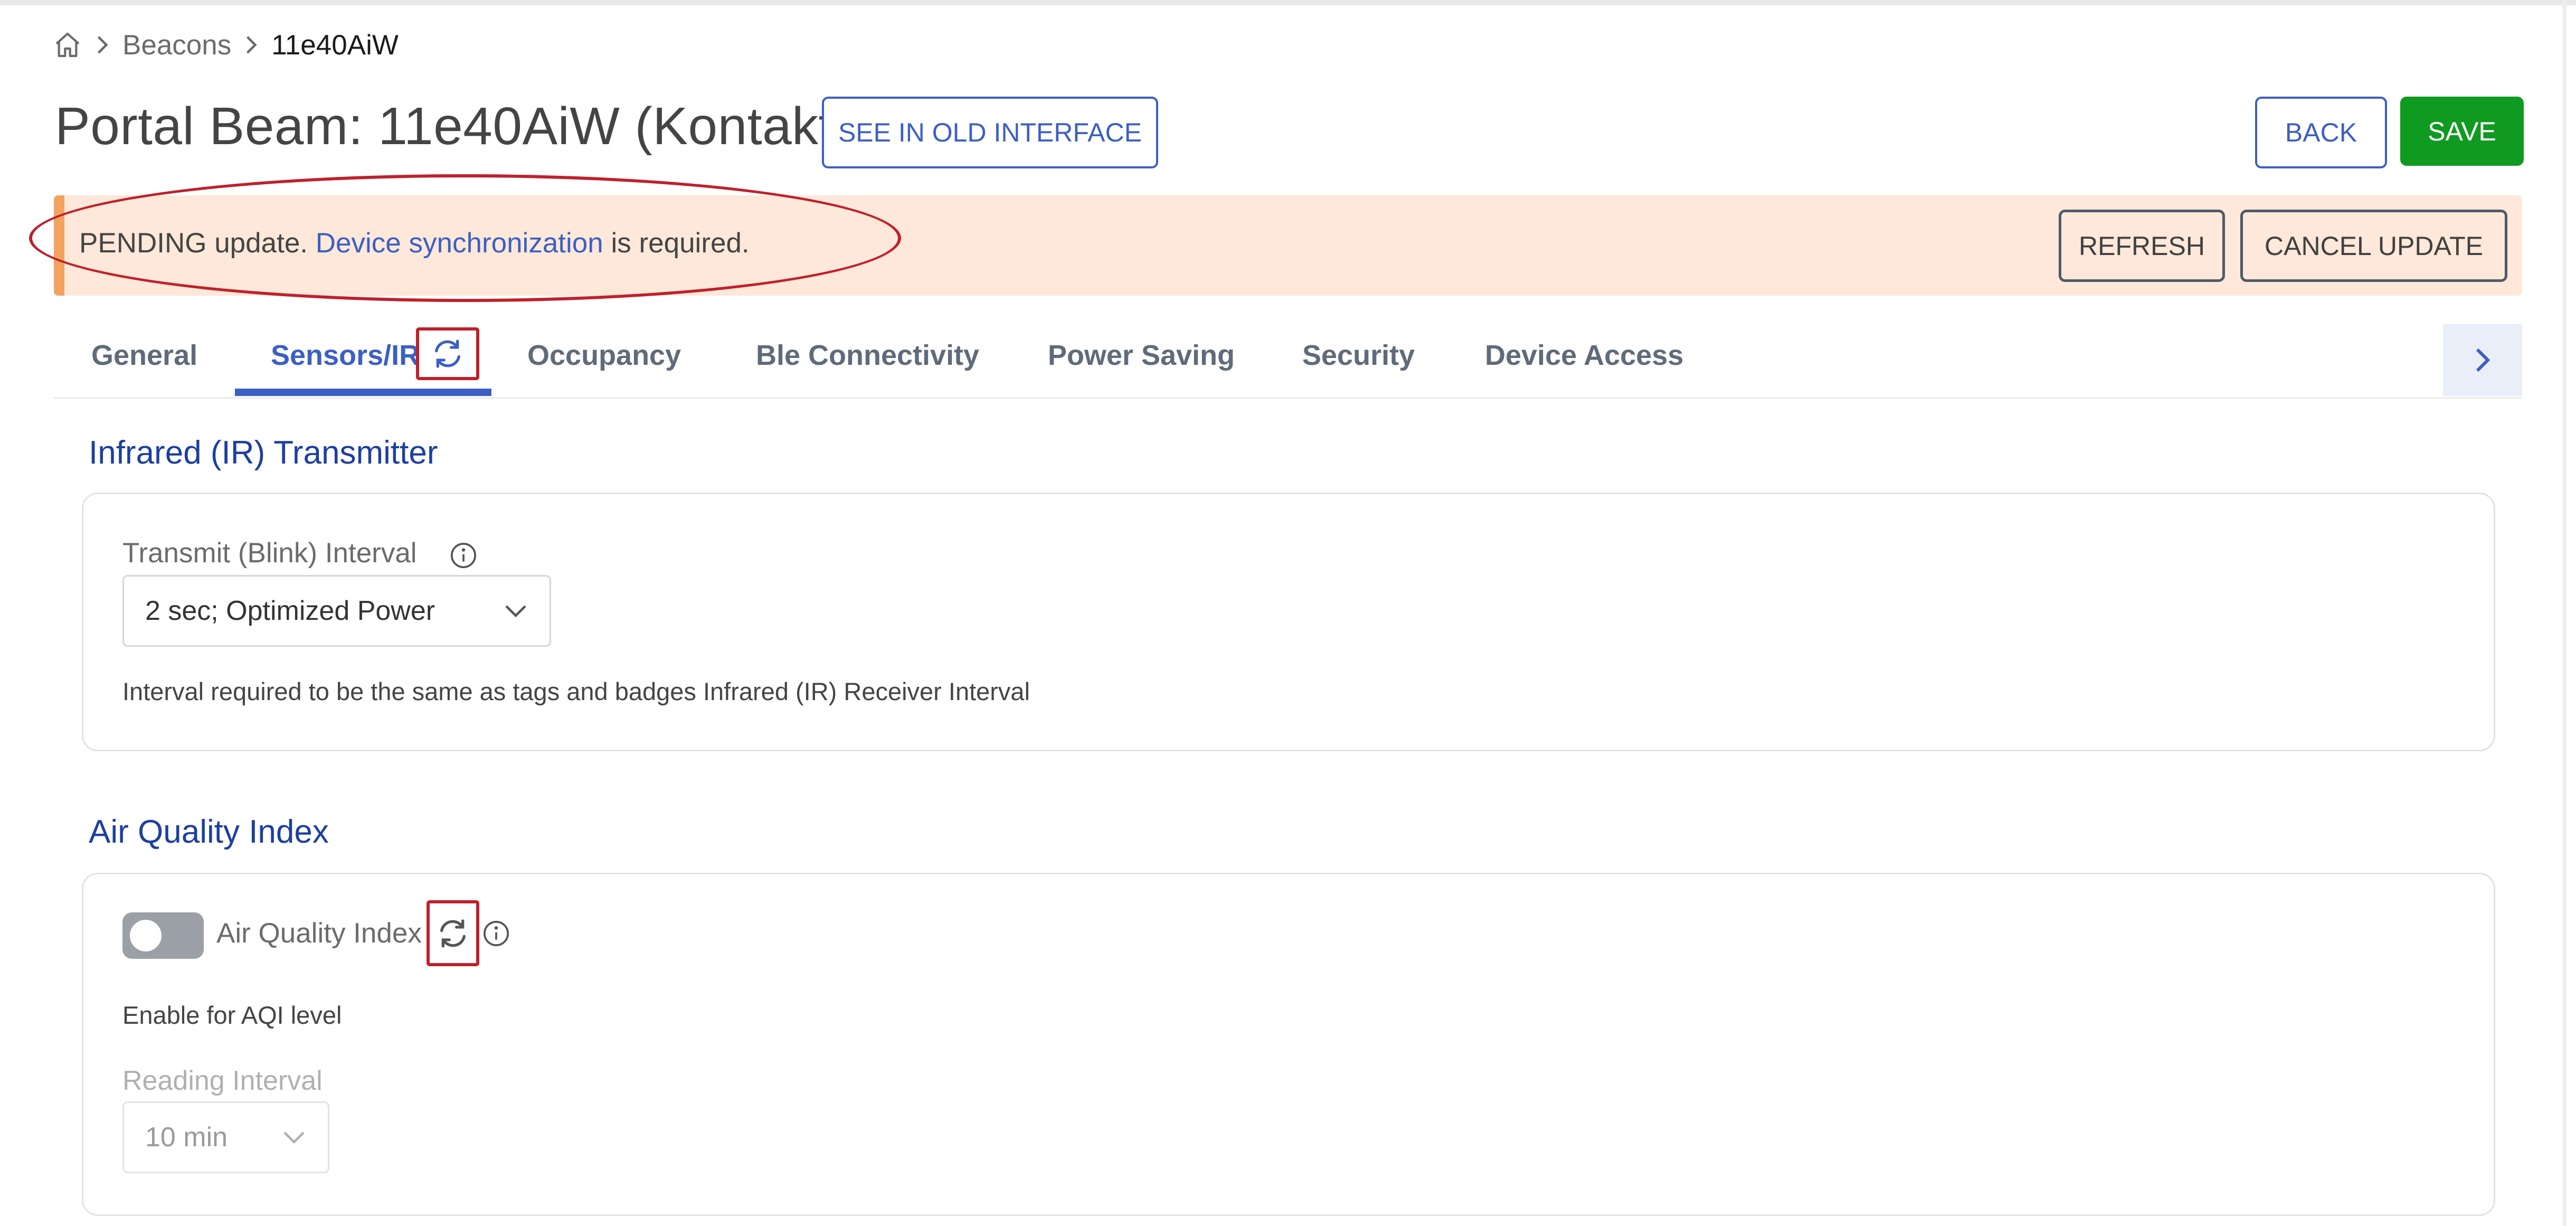 This screenshot has width=2576, height=1226. Describe the element at coordinates (197, 243) in the screenshot. I see `banner-prefix: PENDING update.` at that location.